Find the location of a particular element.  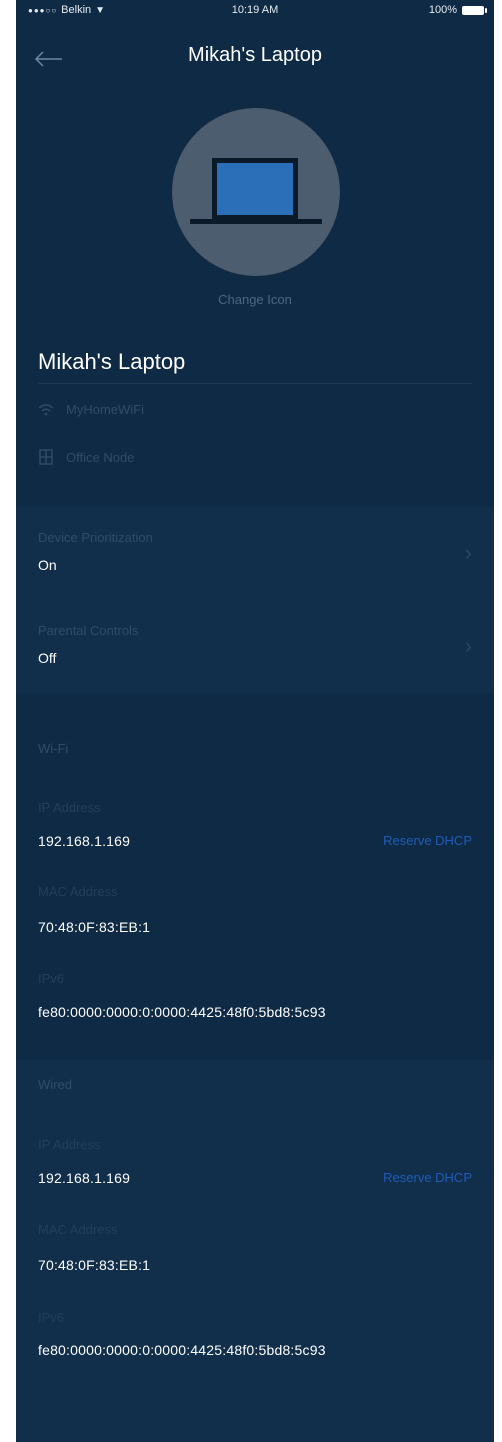

wifi-section-label: Wi-Fi is located at coordinates (53, 748).